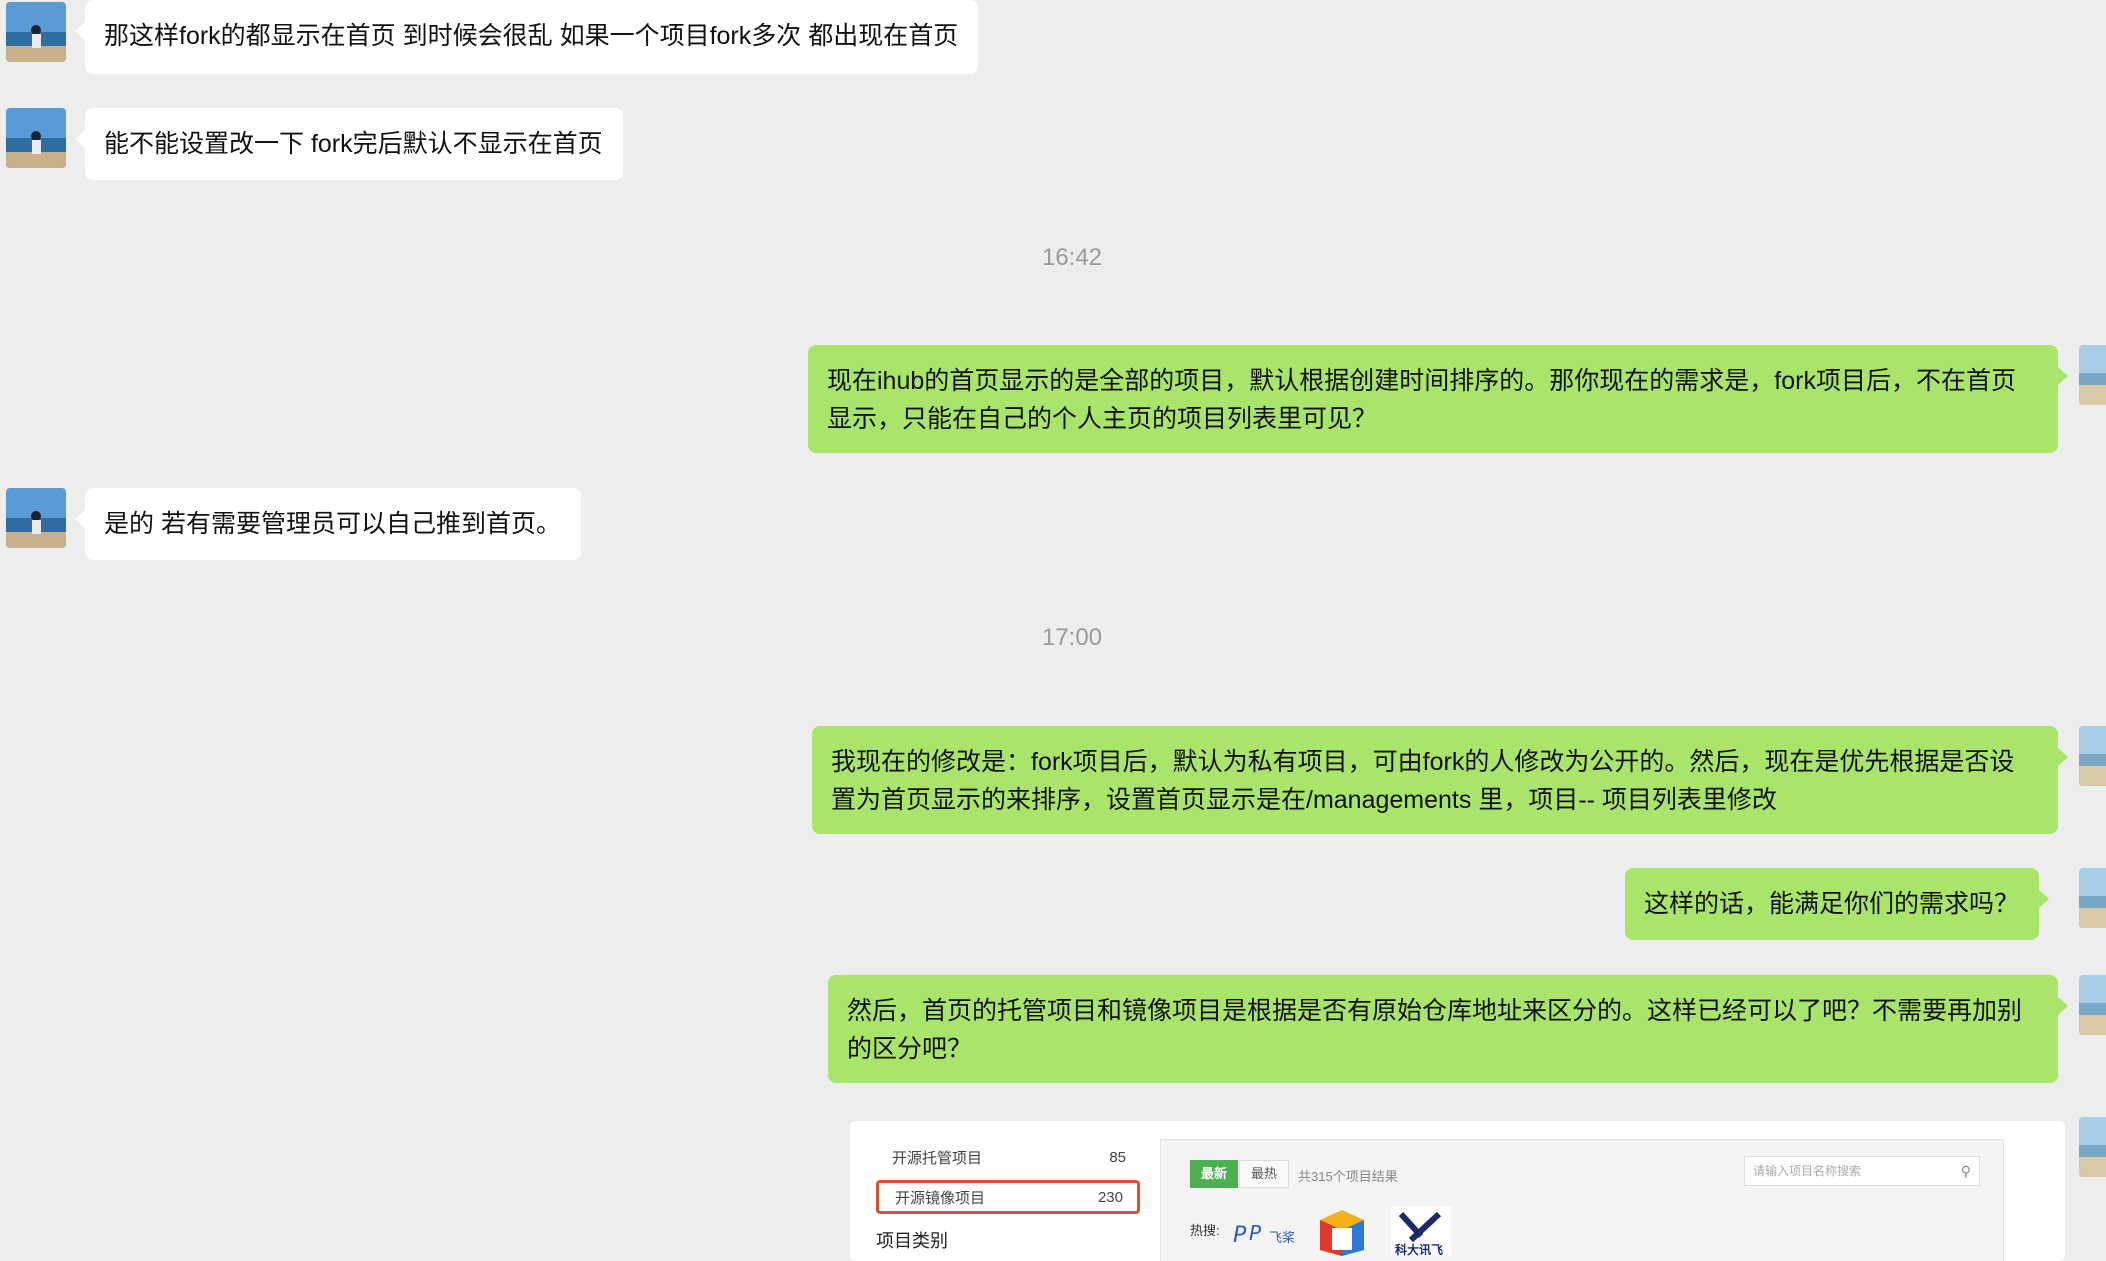  I want to click on search-input: 请输入项目名称搜索 ⚲, so click(1862, 1171).